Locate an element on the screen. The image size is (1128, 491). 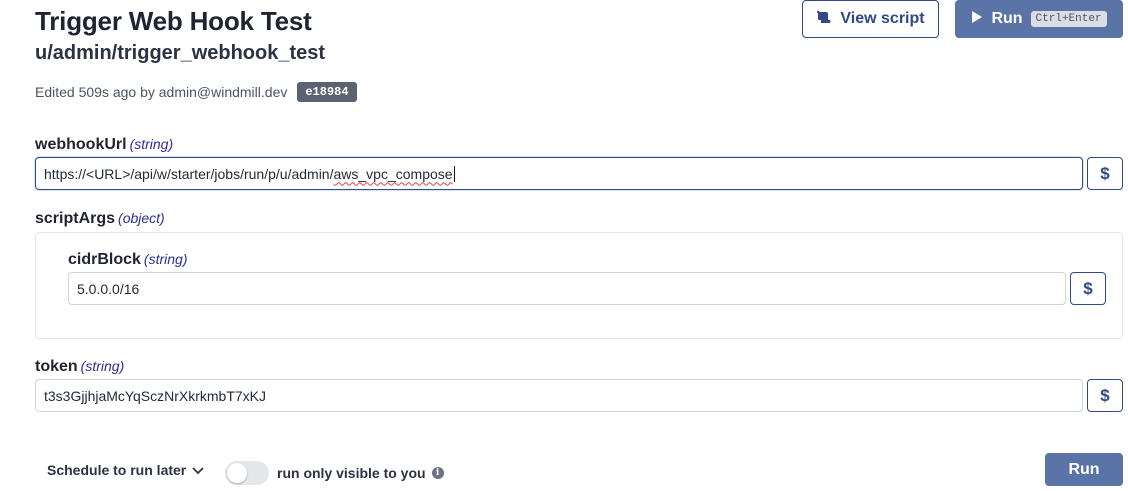
token-input: t3s3GjjhjaMcYqSczNrXkrkmbT7xKJ is located at coordinates (559, 395).